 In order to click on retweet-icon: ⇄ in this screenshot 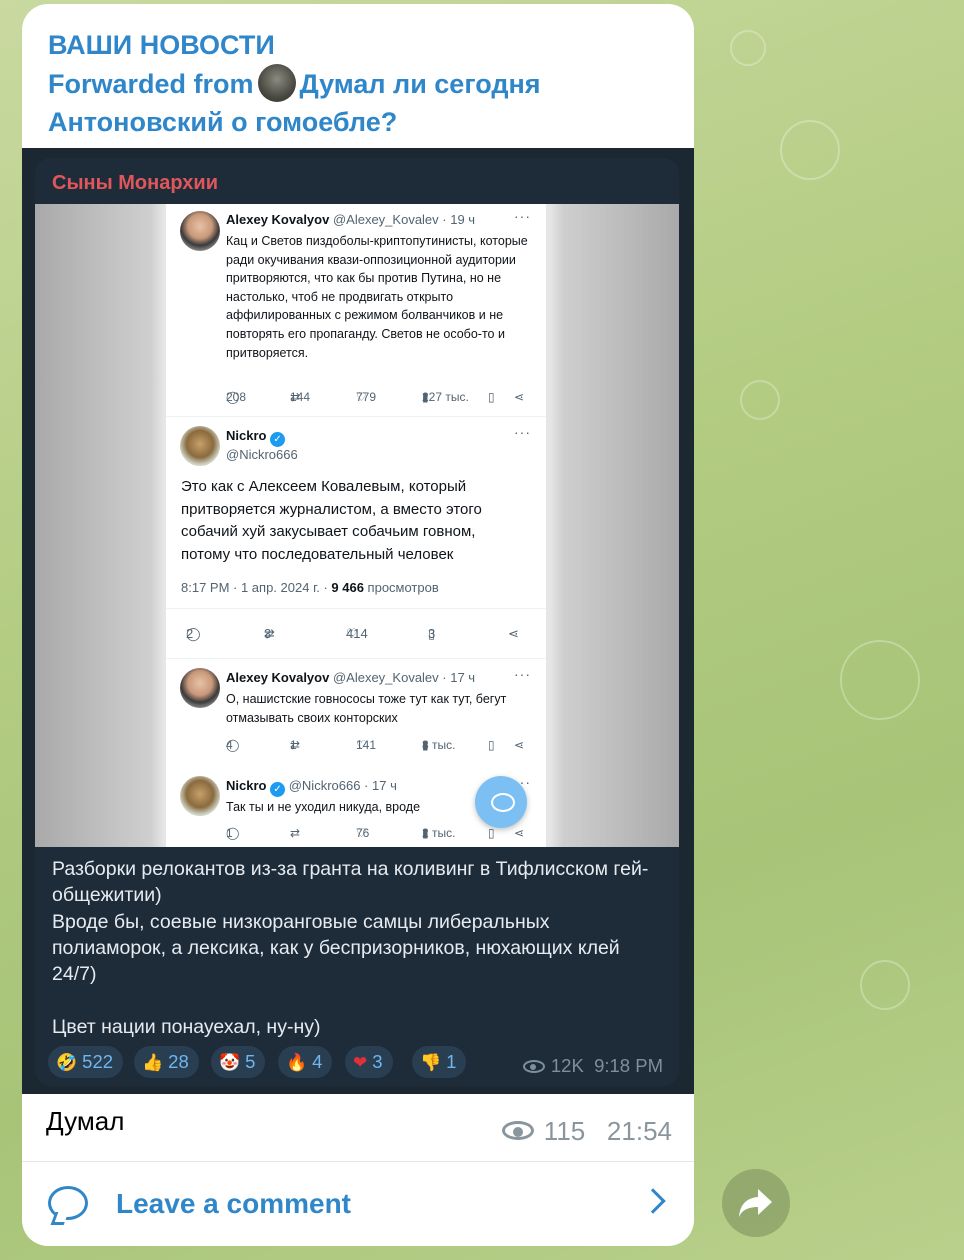, I will do `click(295, 833)`.